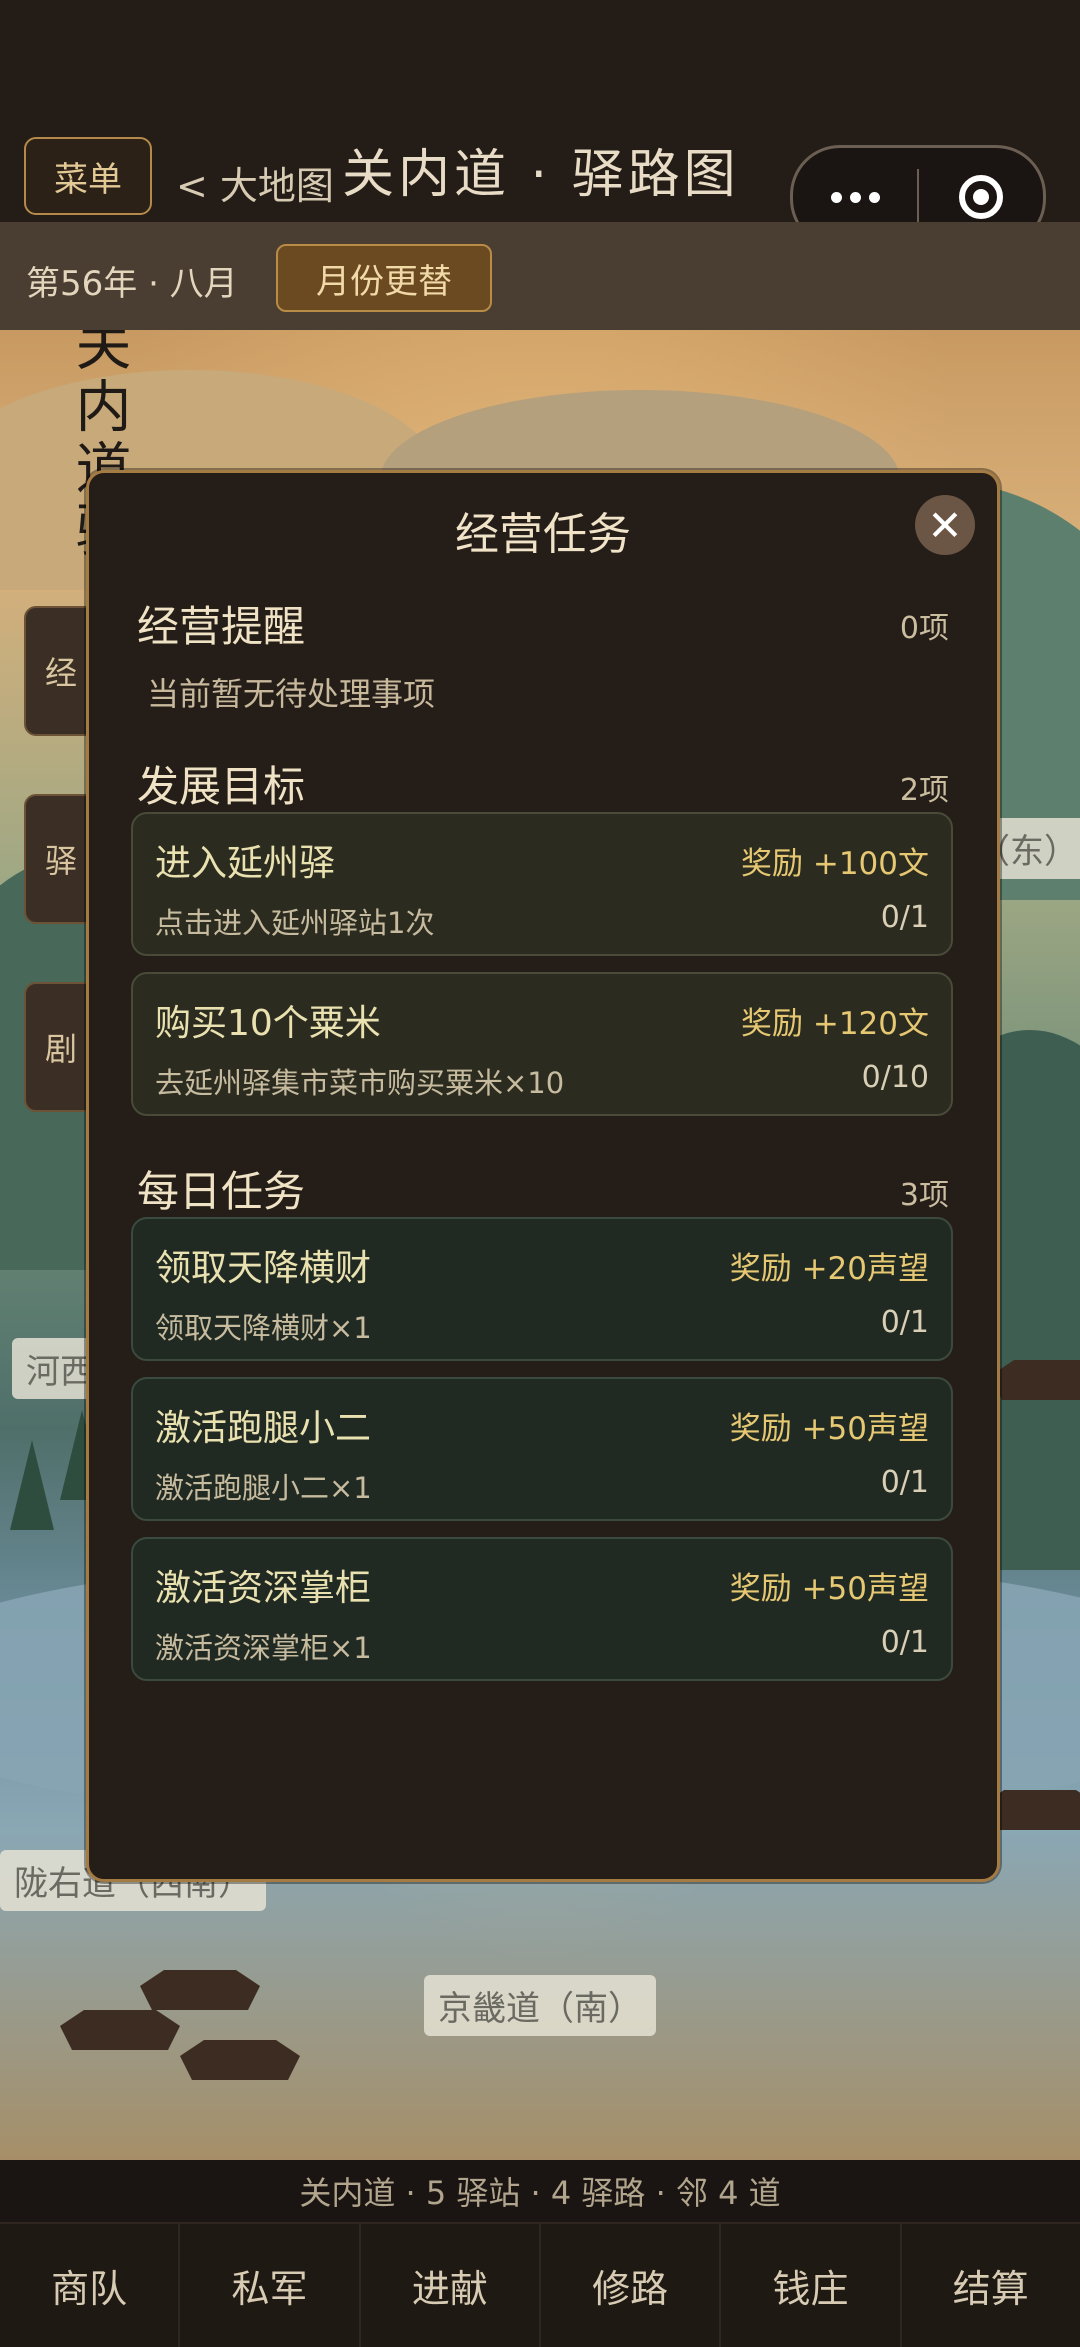 Image resolution: width=1080 pixels, height=2347 pixels. What do you see at coordinates (263, 1488) in the screenshot?
I see `task-desc: 激活跑腿小二×1` at bounding box center [263, 1488].